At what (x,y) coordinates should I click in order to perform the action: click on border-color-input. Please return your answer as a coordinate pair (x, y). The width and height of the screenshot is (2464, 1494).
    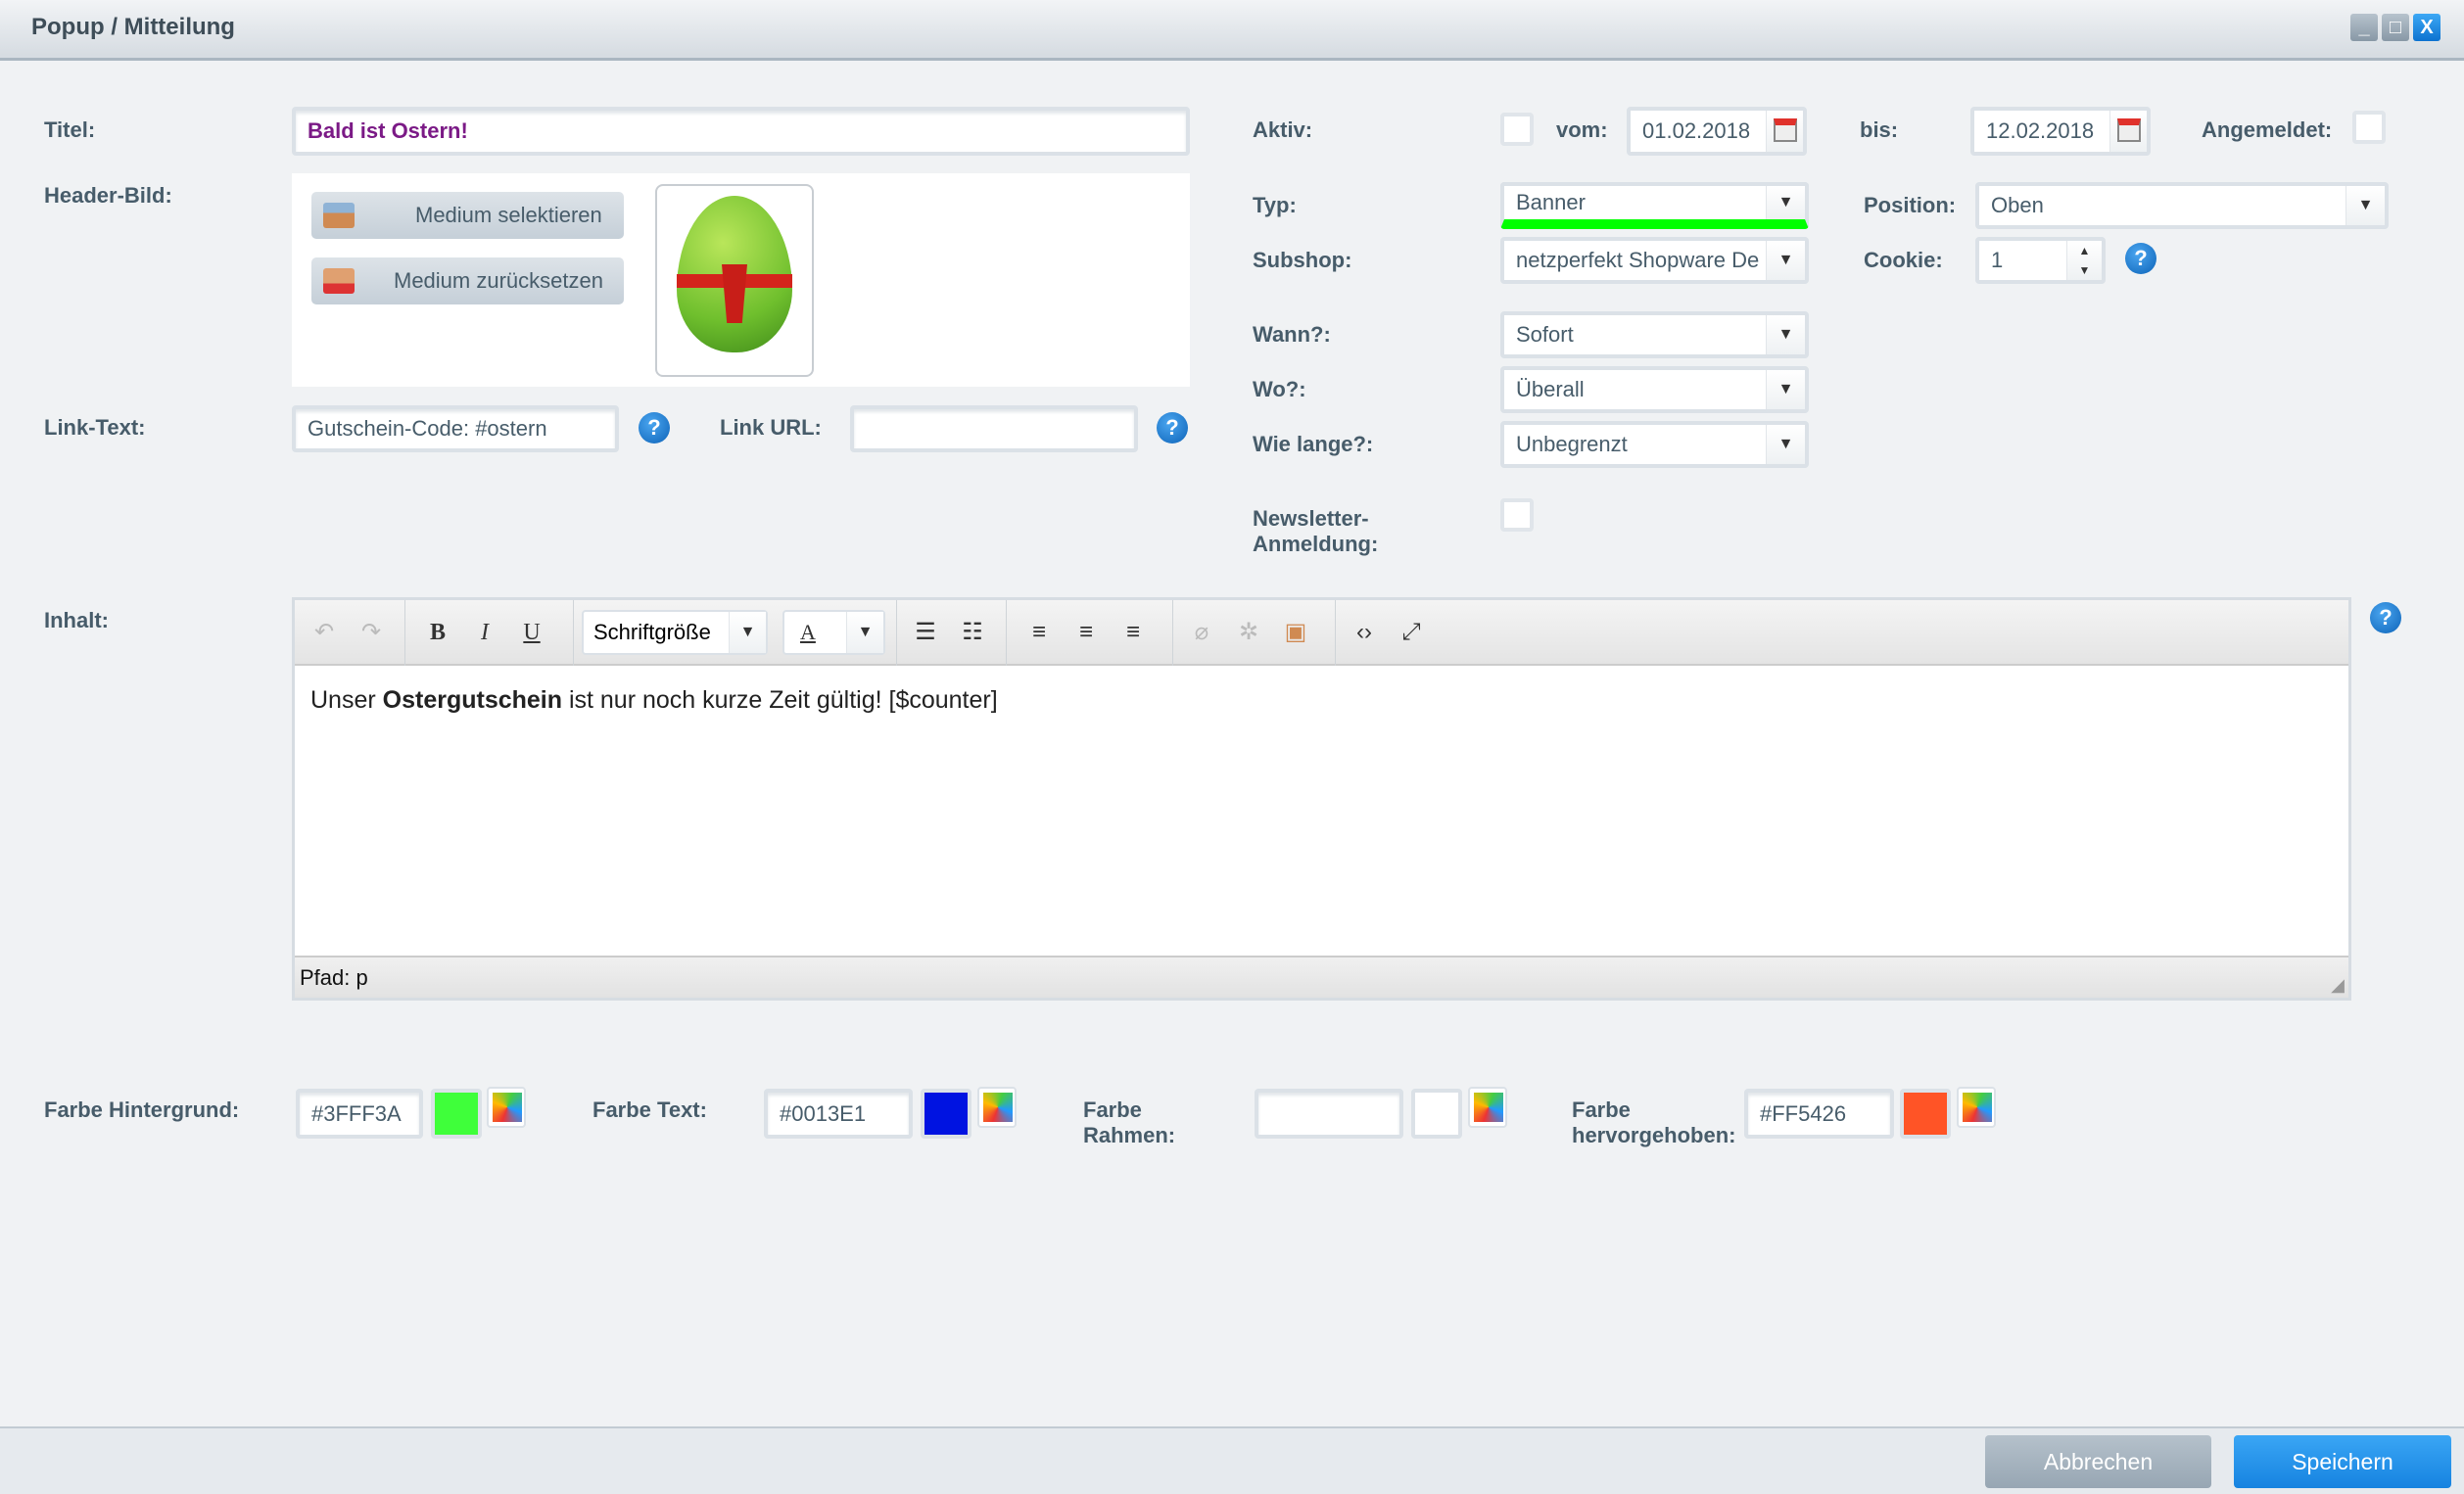
    Looking at the image, I should click on (1329, 1114).